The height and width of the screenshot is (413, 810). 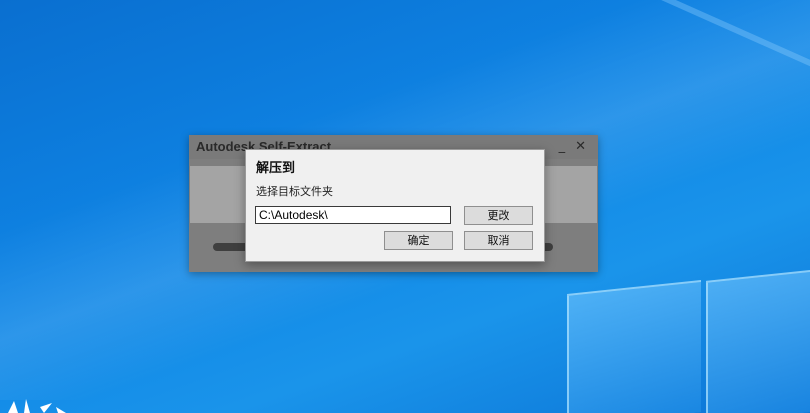 What do you see at coordinates (580, 146) in the screenshot?
I see `close-icon: ✕` at bounding box center [580, 146].